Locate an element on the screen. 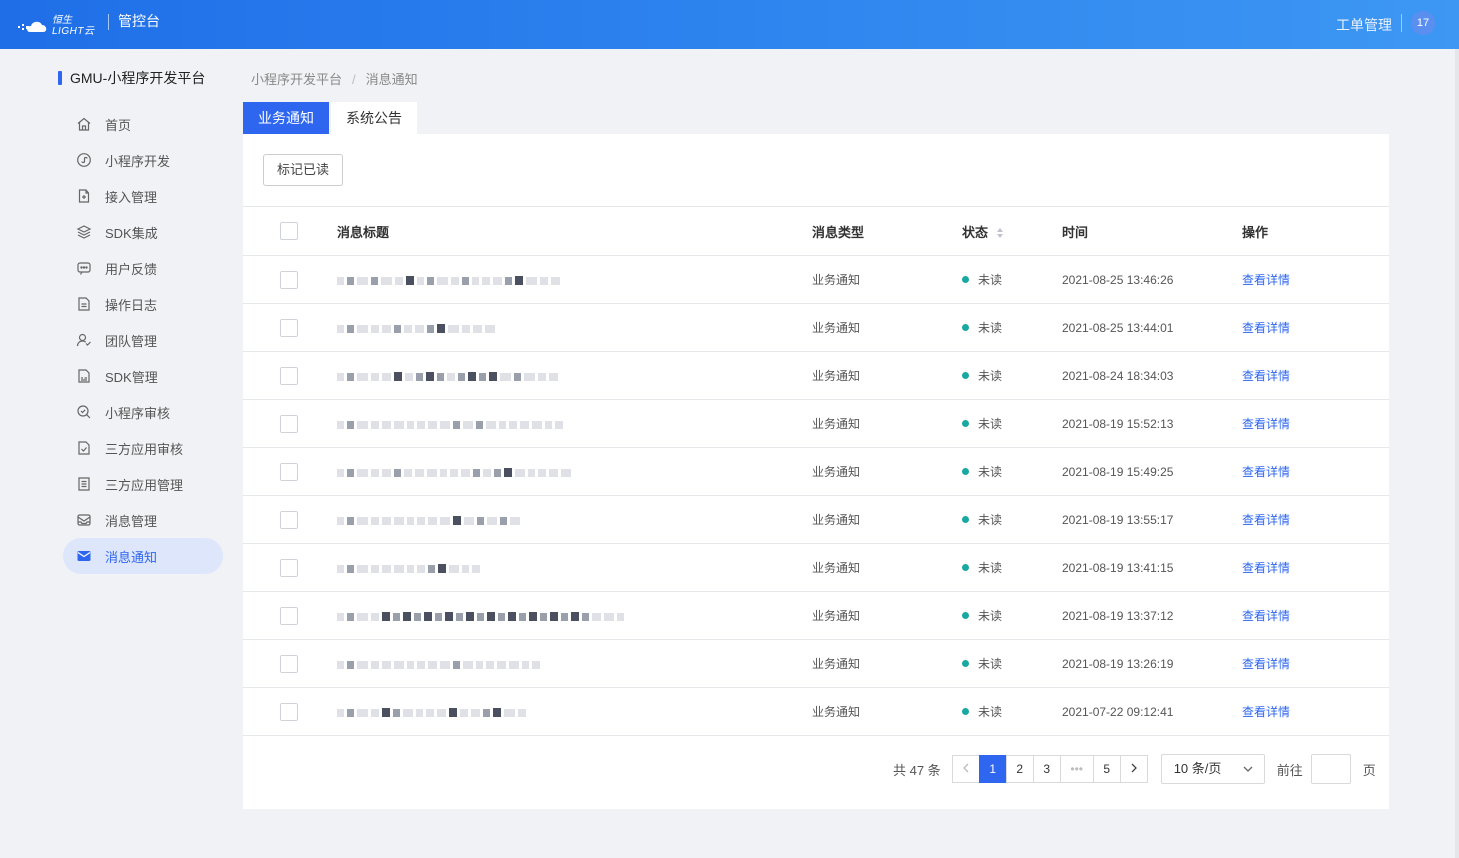 Image resolution: width=1459 pixels, height=858 pixels. page-size-select: 10 条/页 is located at coordinates (1212, 769).